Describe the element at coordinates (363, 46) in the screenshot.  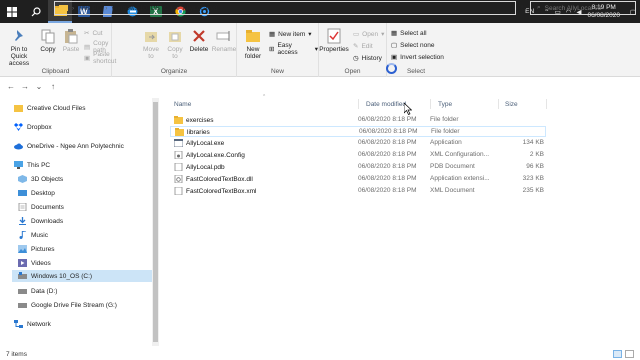
I see `edit-button: ✎ Edit` at that location.